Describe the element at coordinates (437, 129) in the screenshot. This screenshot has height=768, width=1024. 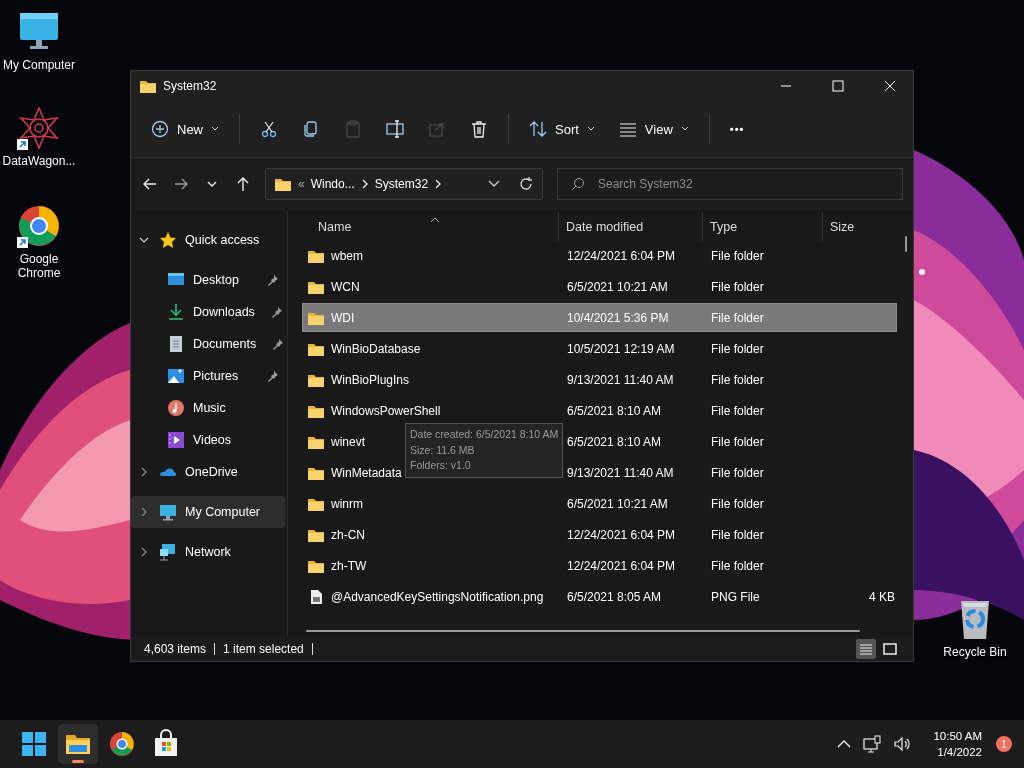
I see `share-icon` at that location.